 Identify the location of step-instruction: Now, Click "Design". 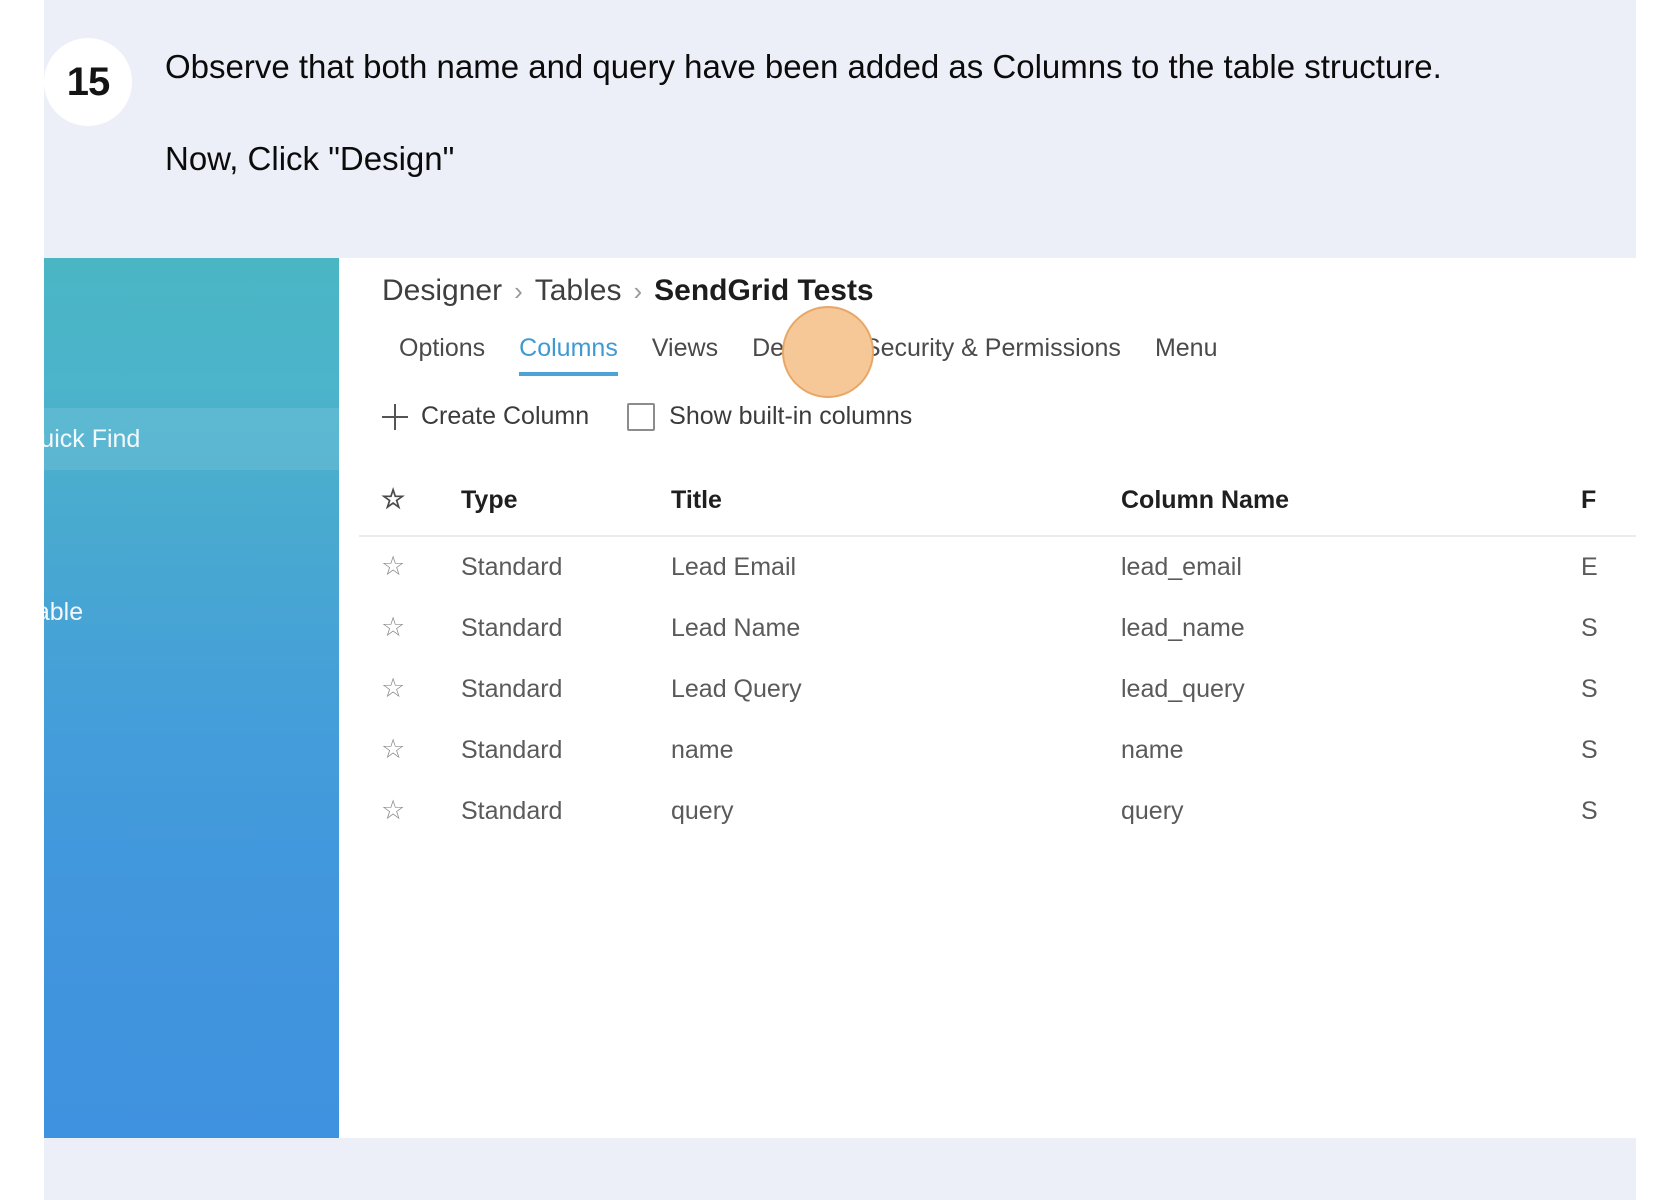
(310, 158).